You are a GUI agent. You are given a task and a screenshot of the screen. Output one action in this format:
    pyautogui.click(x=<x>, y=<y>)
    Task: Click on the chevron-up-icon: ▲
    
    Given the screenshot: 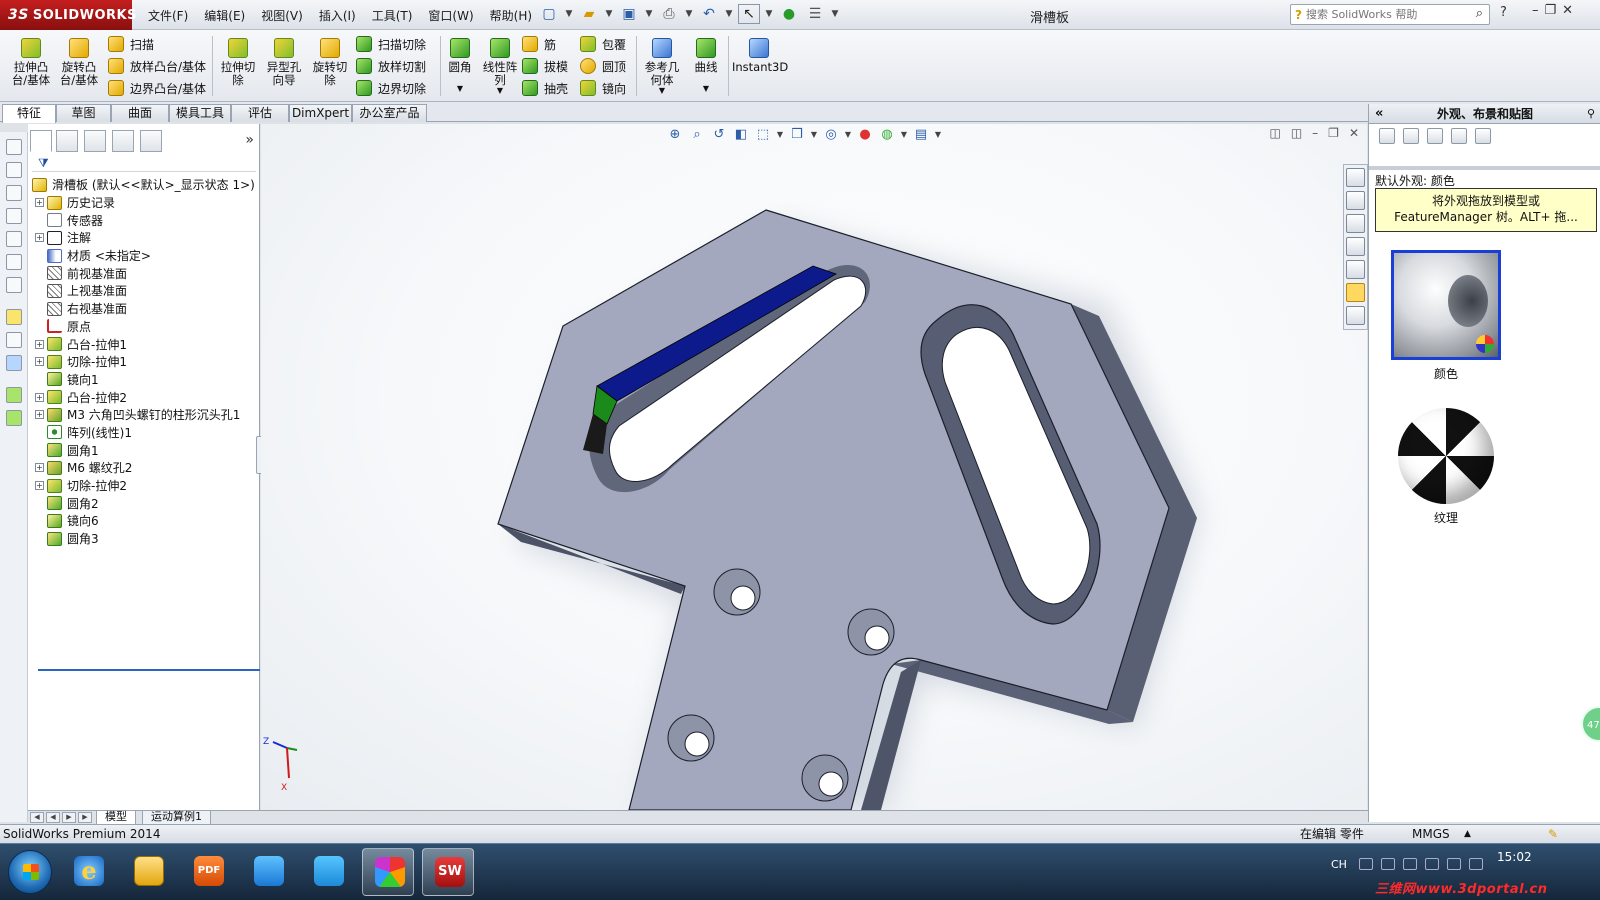 What is the action you would take?
    pyautogui.click(x=1467, y=834)
    